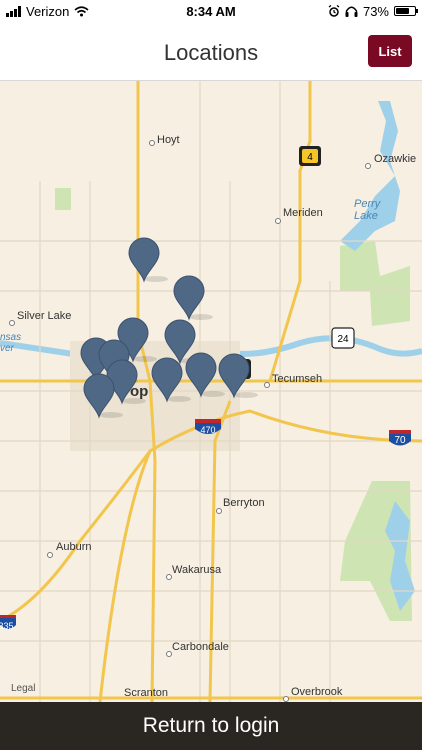  I want to click on return-to-login-button: Return to login, so click(211, 726).